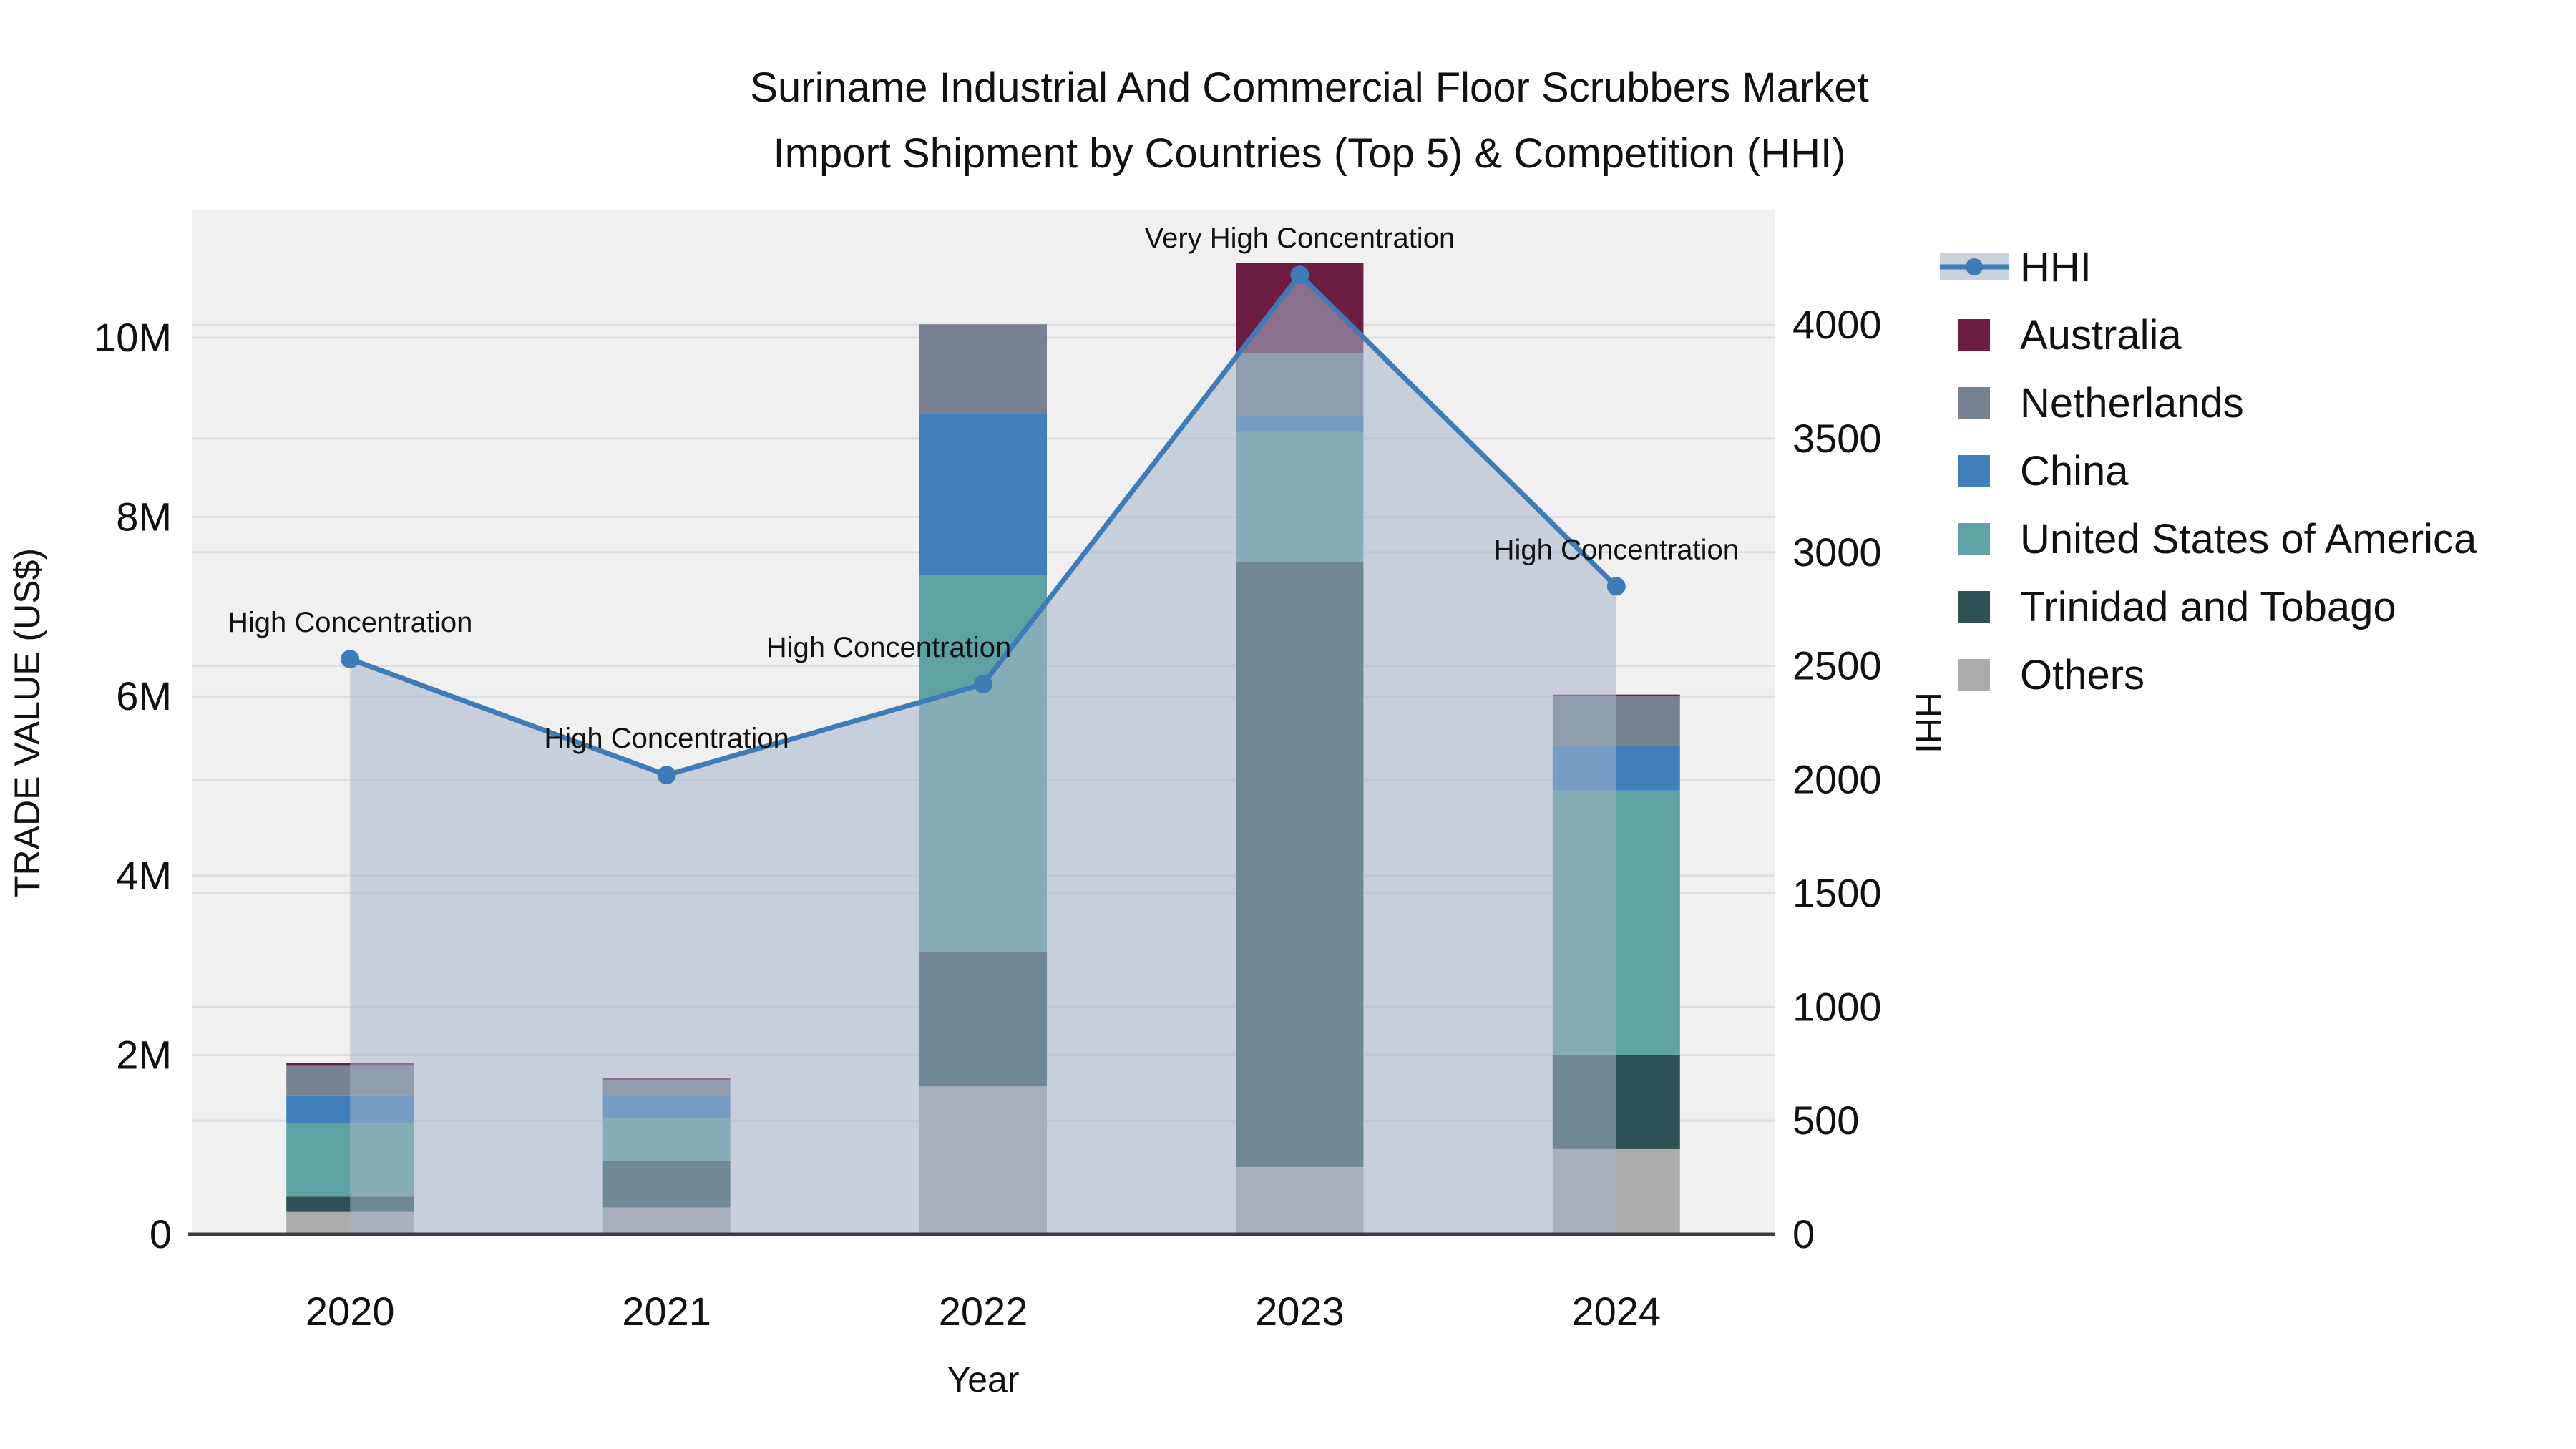 The image size is (2576, 1449). What do you see at coordinates (144, 695) in the screenshot?
I see `y-left-tick: 6M` at bounding box center [144, 695].